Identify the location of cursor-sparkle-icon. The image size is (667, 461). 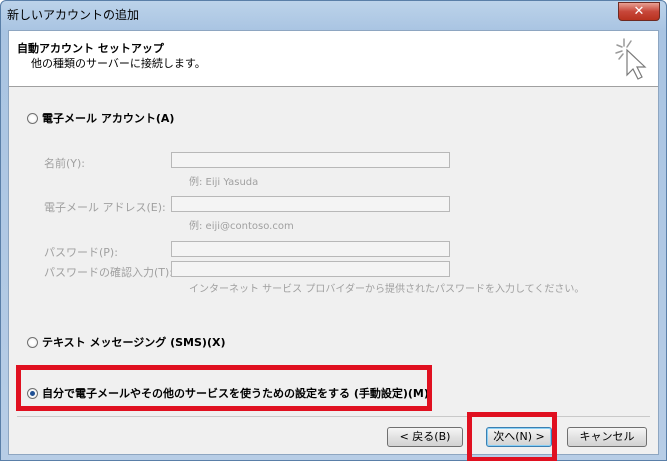
(631, 59).